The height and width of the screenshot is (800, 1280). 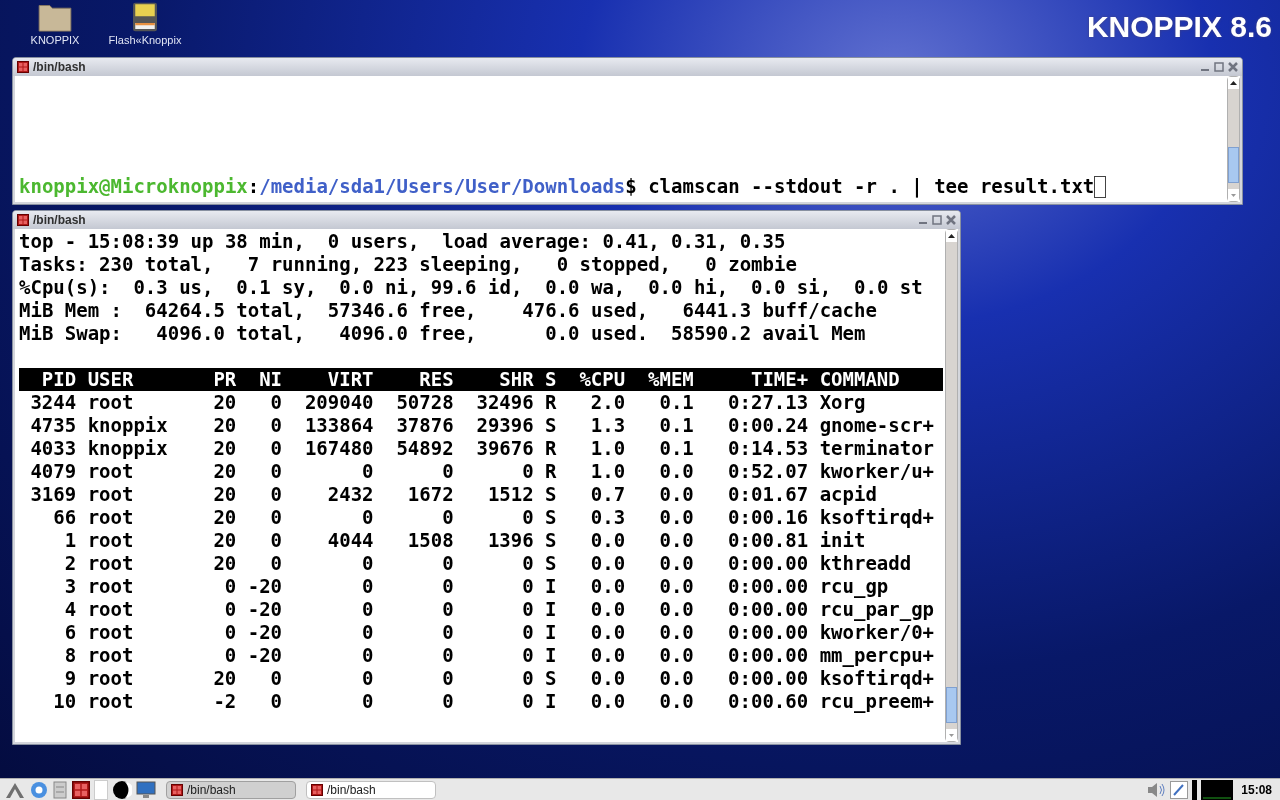 What do you see at coordinates (550, 402) in the screenshot?
I see `table-cell-text: R` at bounding box center [550, 402].